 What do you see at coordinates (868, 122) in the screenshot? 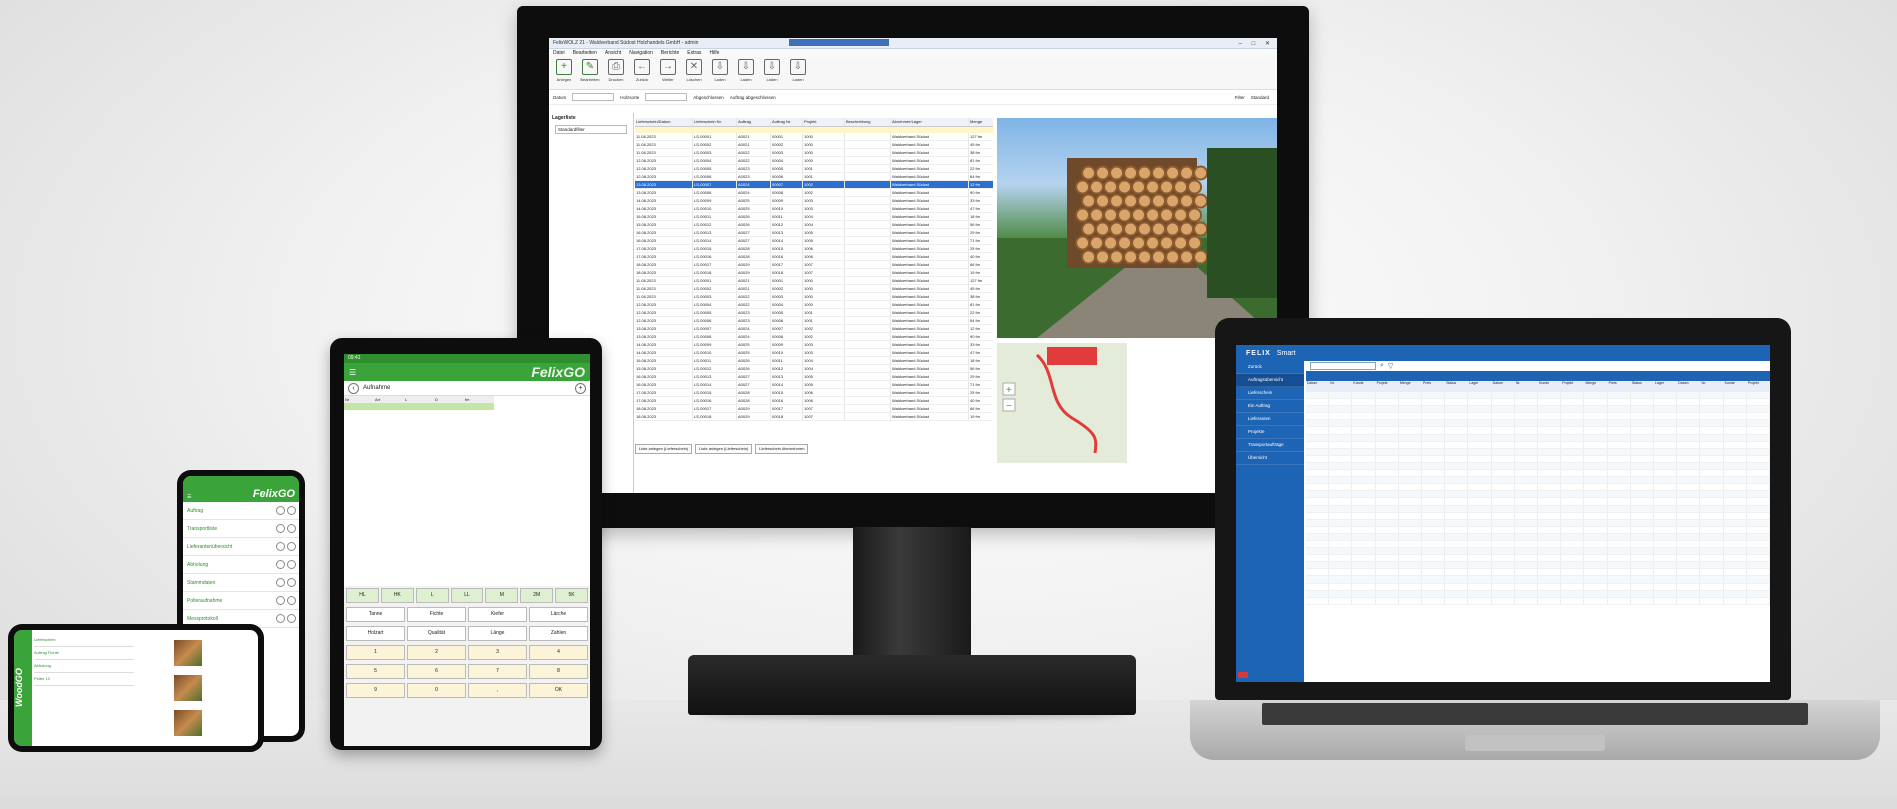
I see `column-header: Beschreibung` at bounding box center [868, 122].